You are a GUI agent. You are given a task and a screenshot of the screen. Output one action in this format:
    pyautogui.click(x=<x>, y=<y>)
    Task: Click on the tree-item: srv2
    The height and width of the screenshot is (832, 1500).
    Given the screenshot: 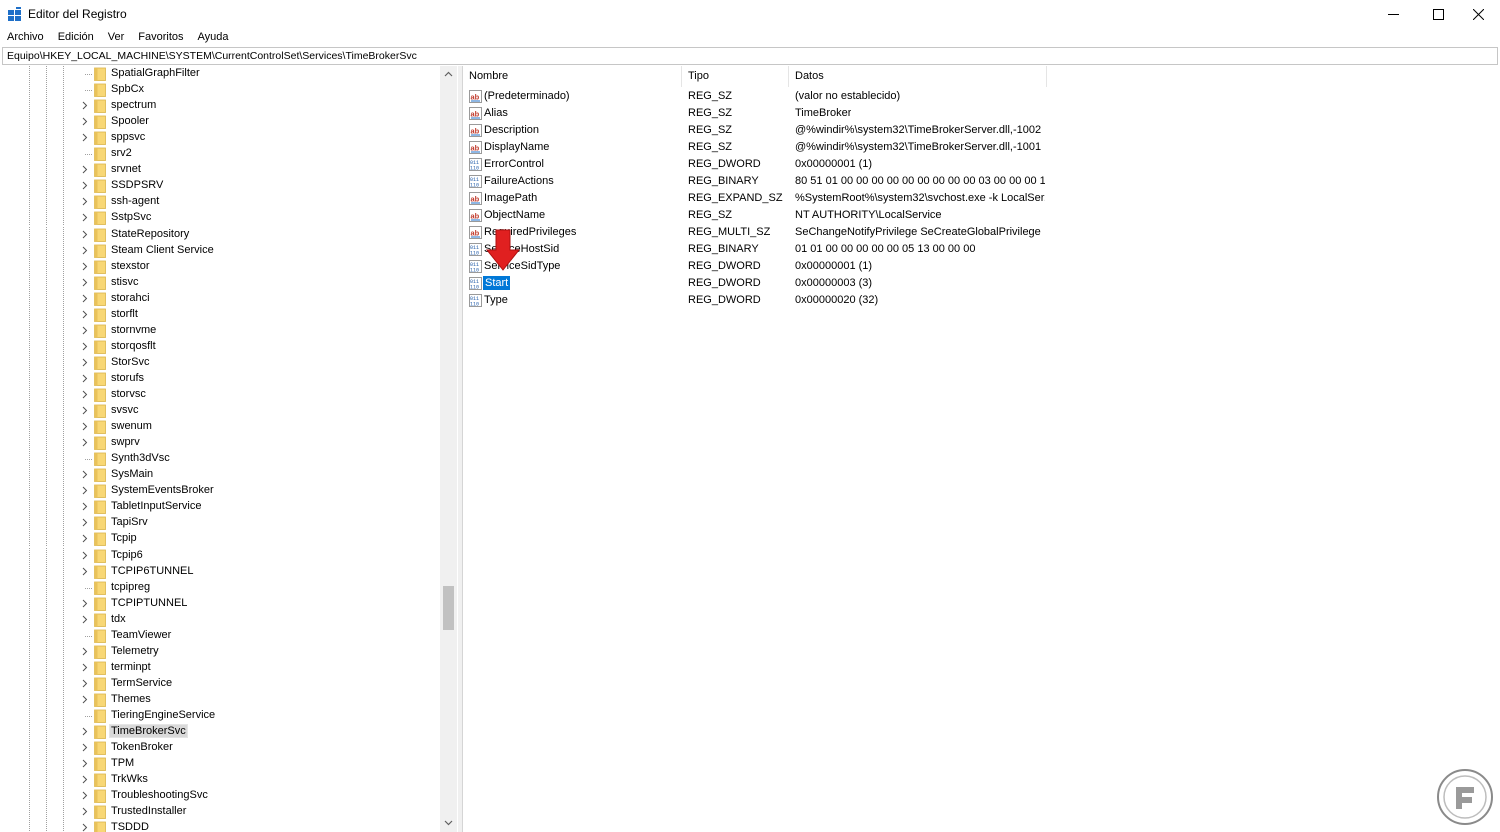 What is the action you would take?
    pyautogui.click(x=221, y=154)
    